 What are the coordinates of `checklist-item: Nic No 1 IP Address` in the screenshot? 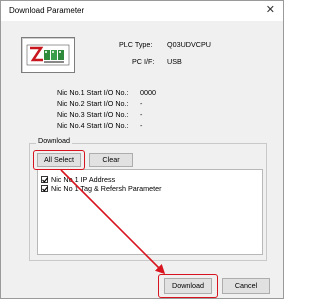 It's located at (78, 179).